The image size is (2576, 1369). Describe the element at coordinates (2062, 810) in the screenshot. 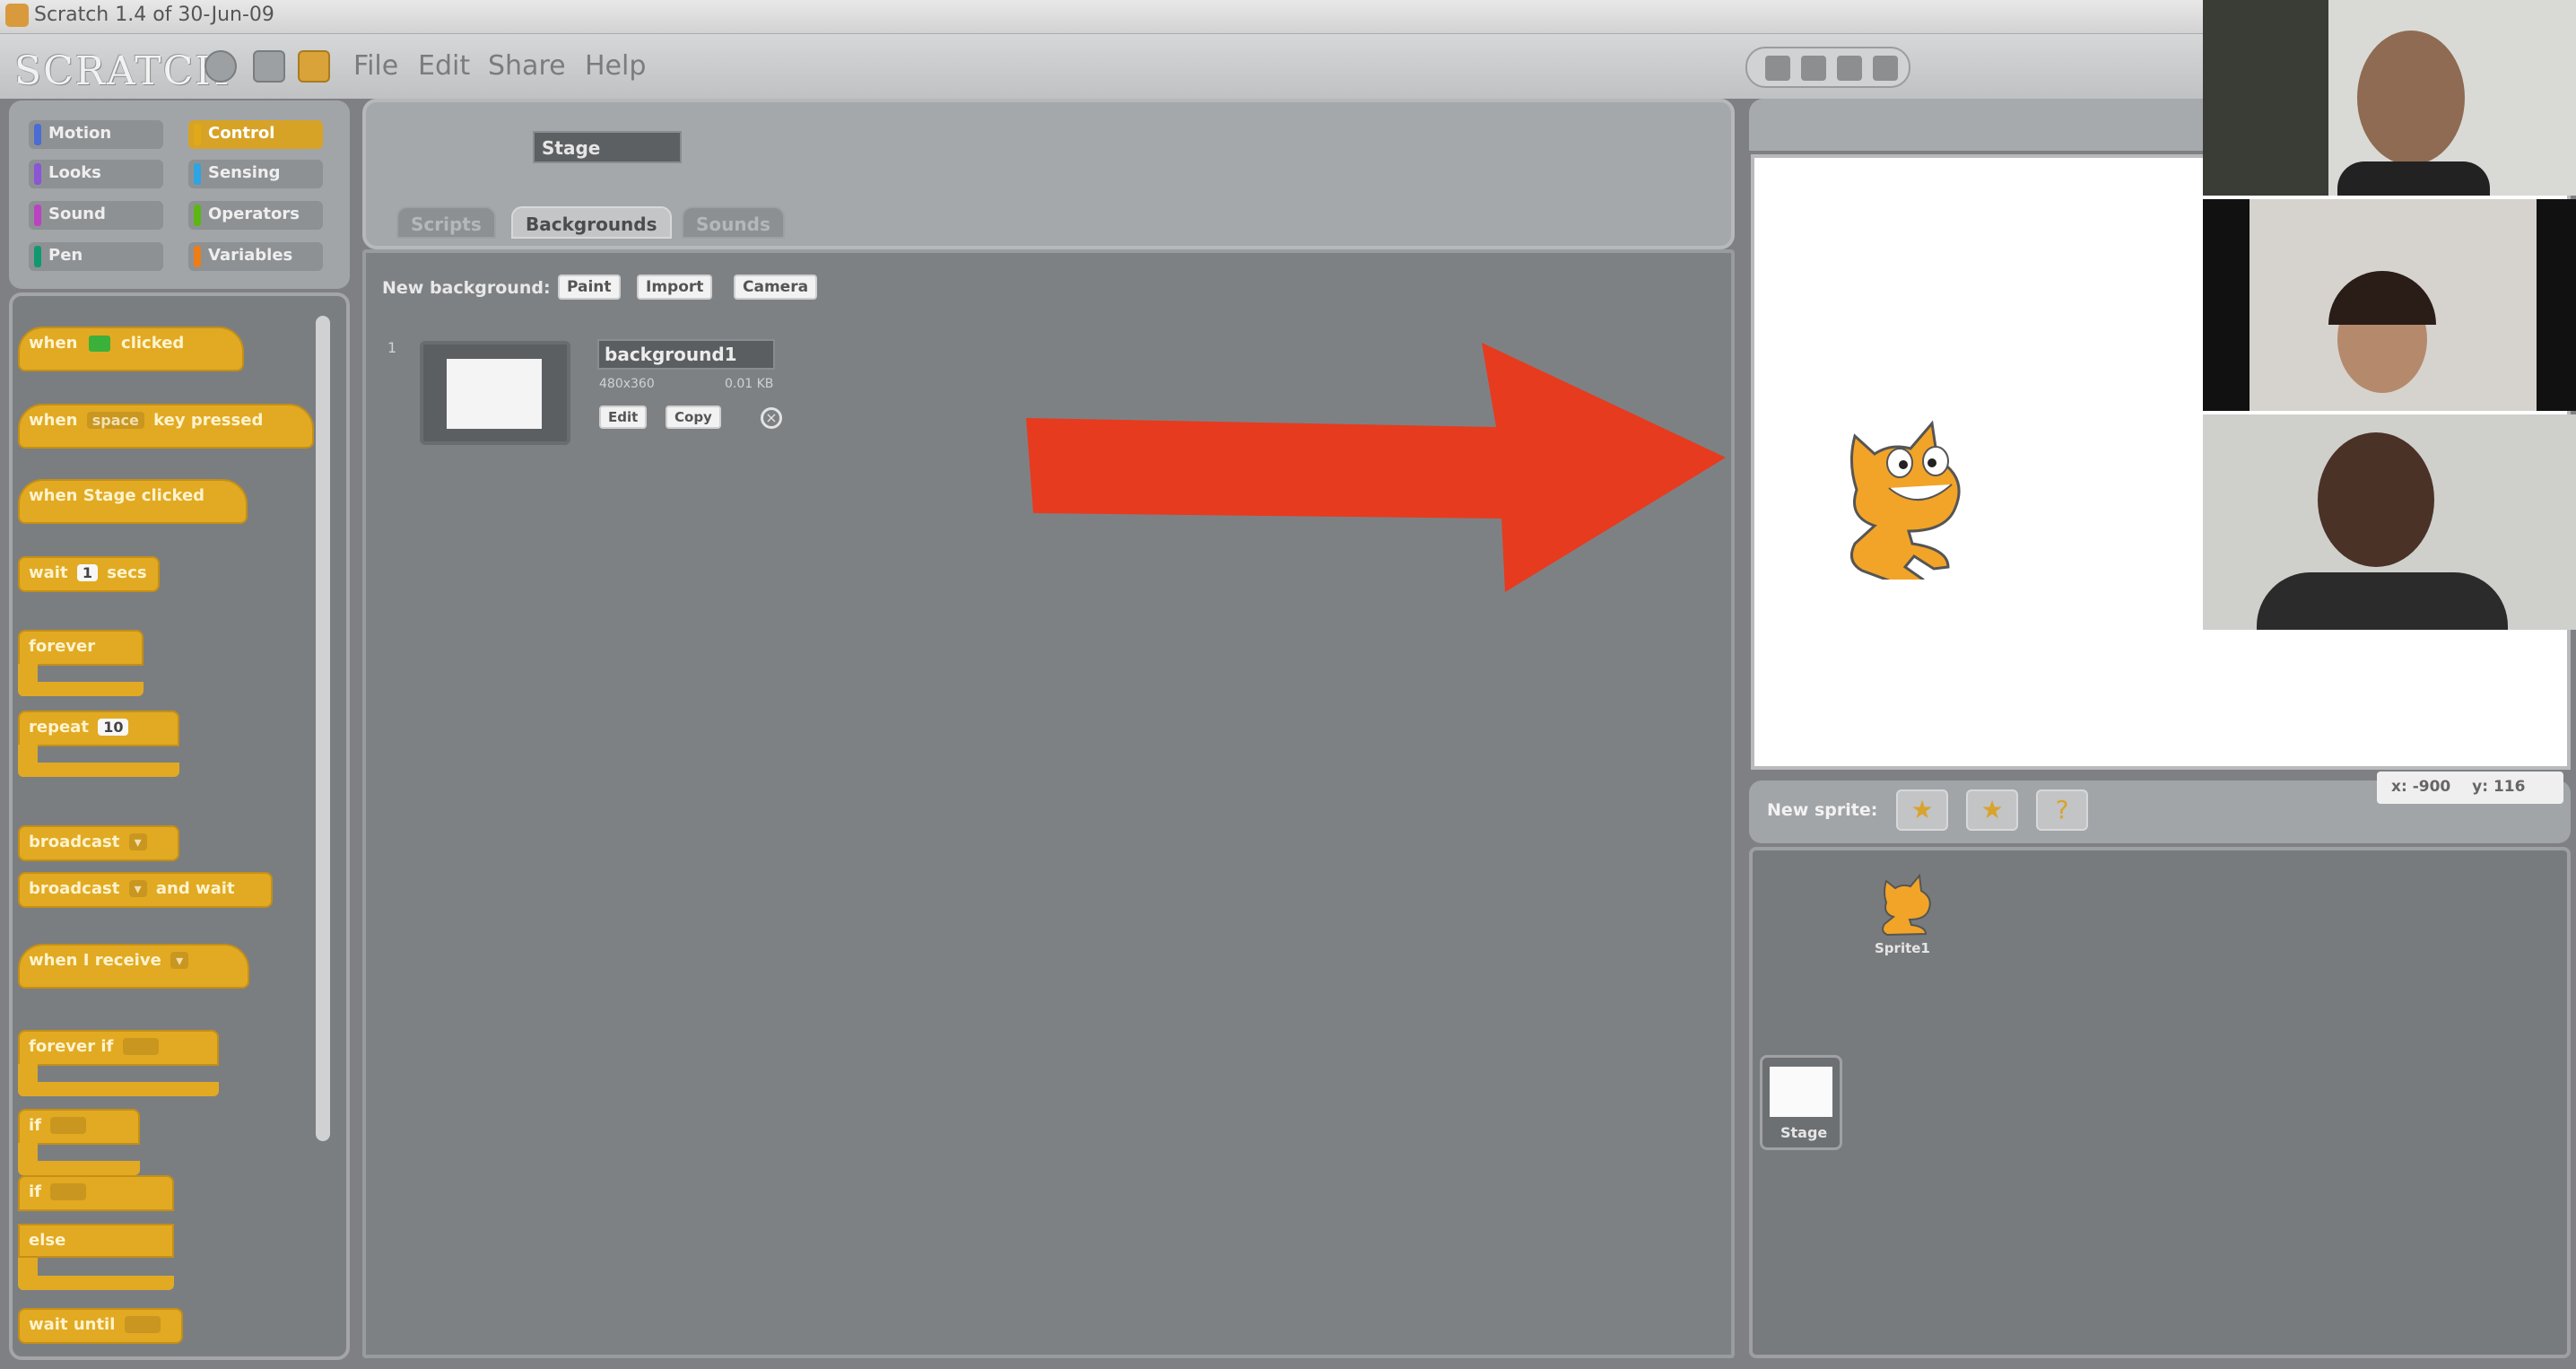

I see `random-sprite-icon: ?` at that location.